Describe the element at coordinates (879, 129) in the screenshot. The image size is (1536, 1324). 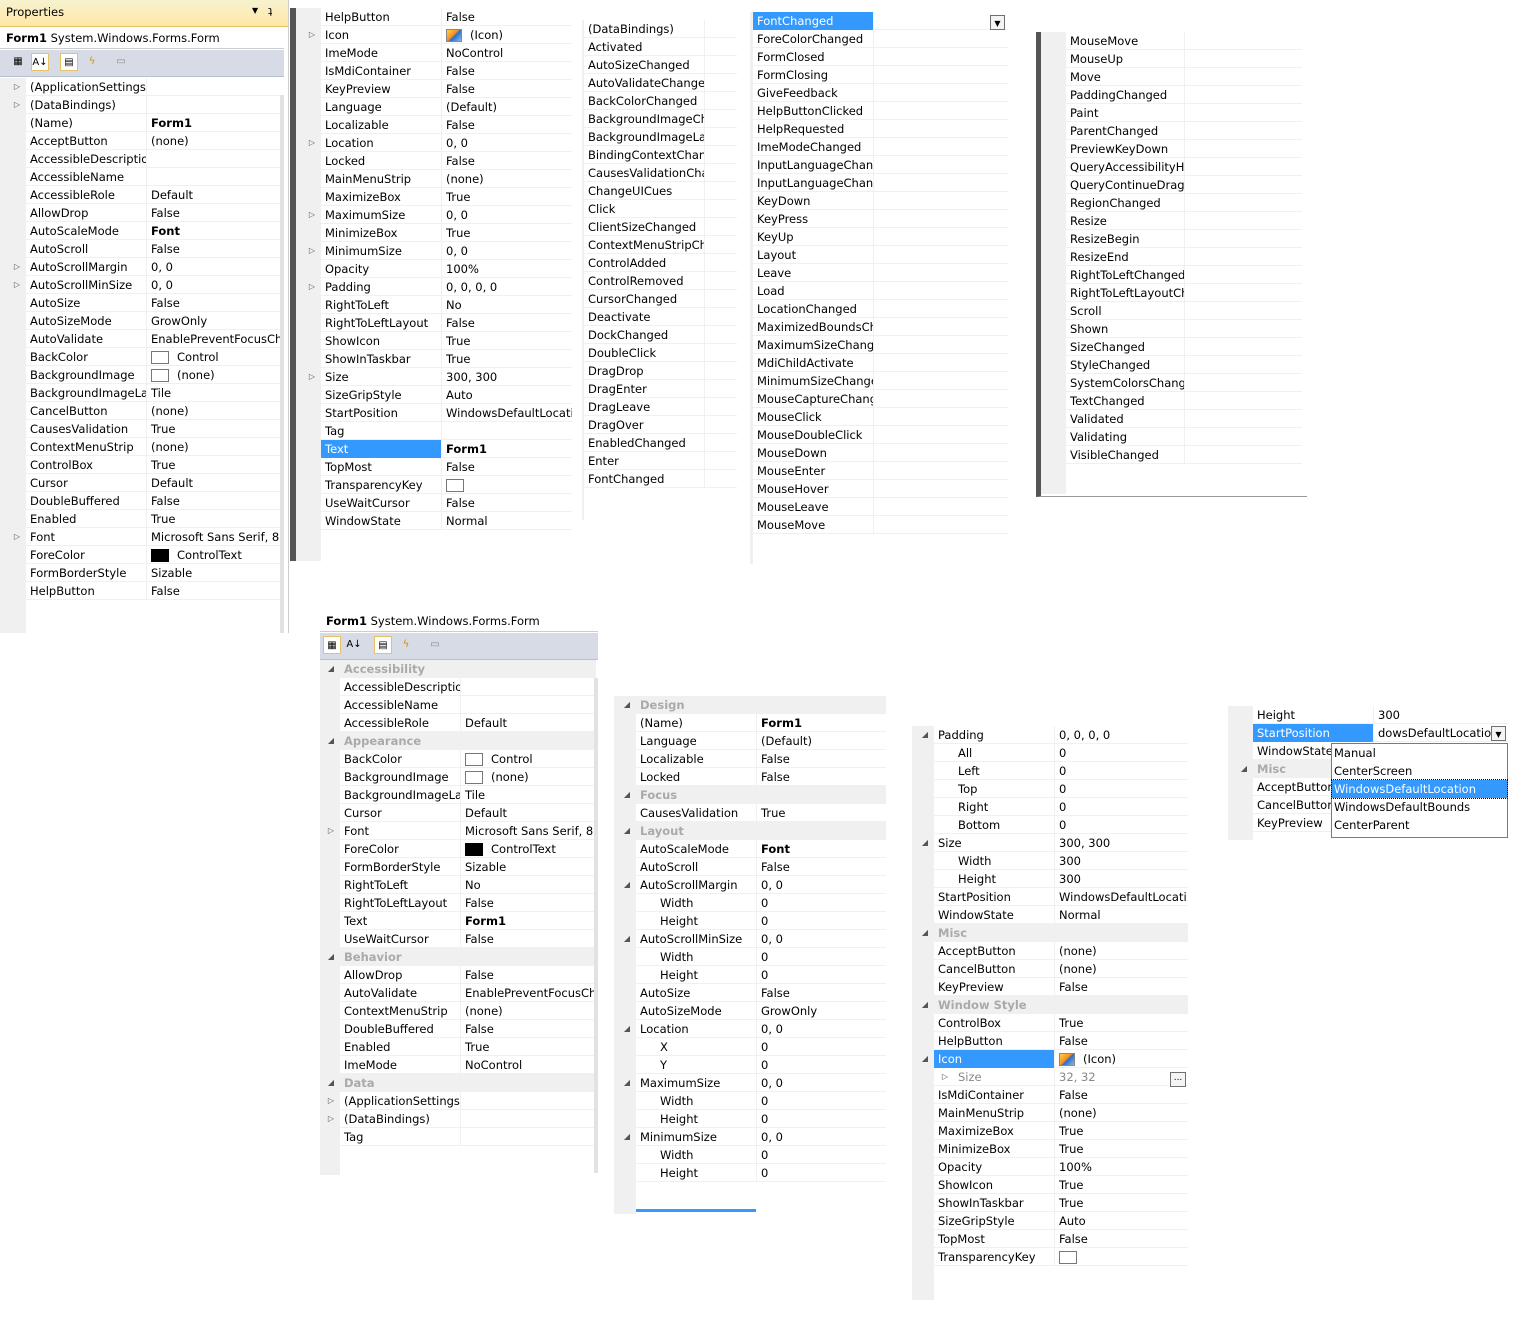
I see `event-row-helprequested: HelpRequested` at that location.